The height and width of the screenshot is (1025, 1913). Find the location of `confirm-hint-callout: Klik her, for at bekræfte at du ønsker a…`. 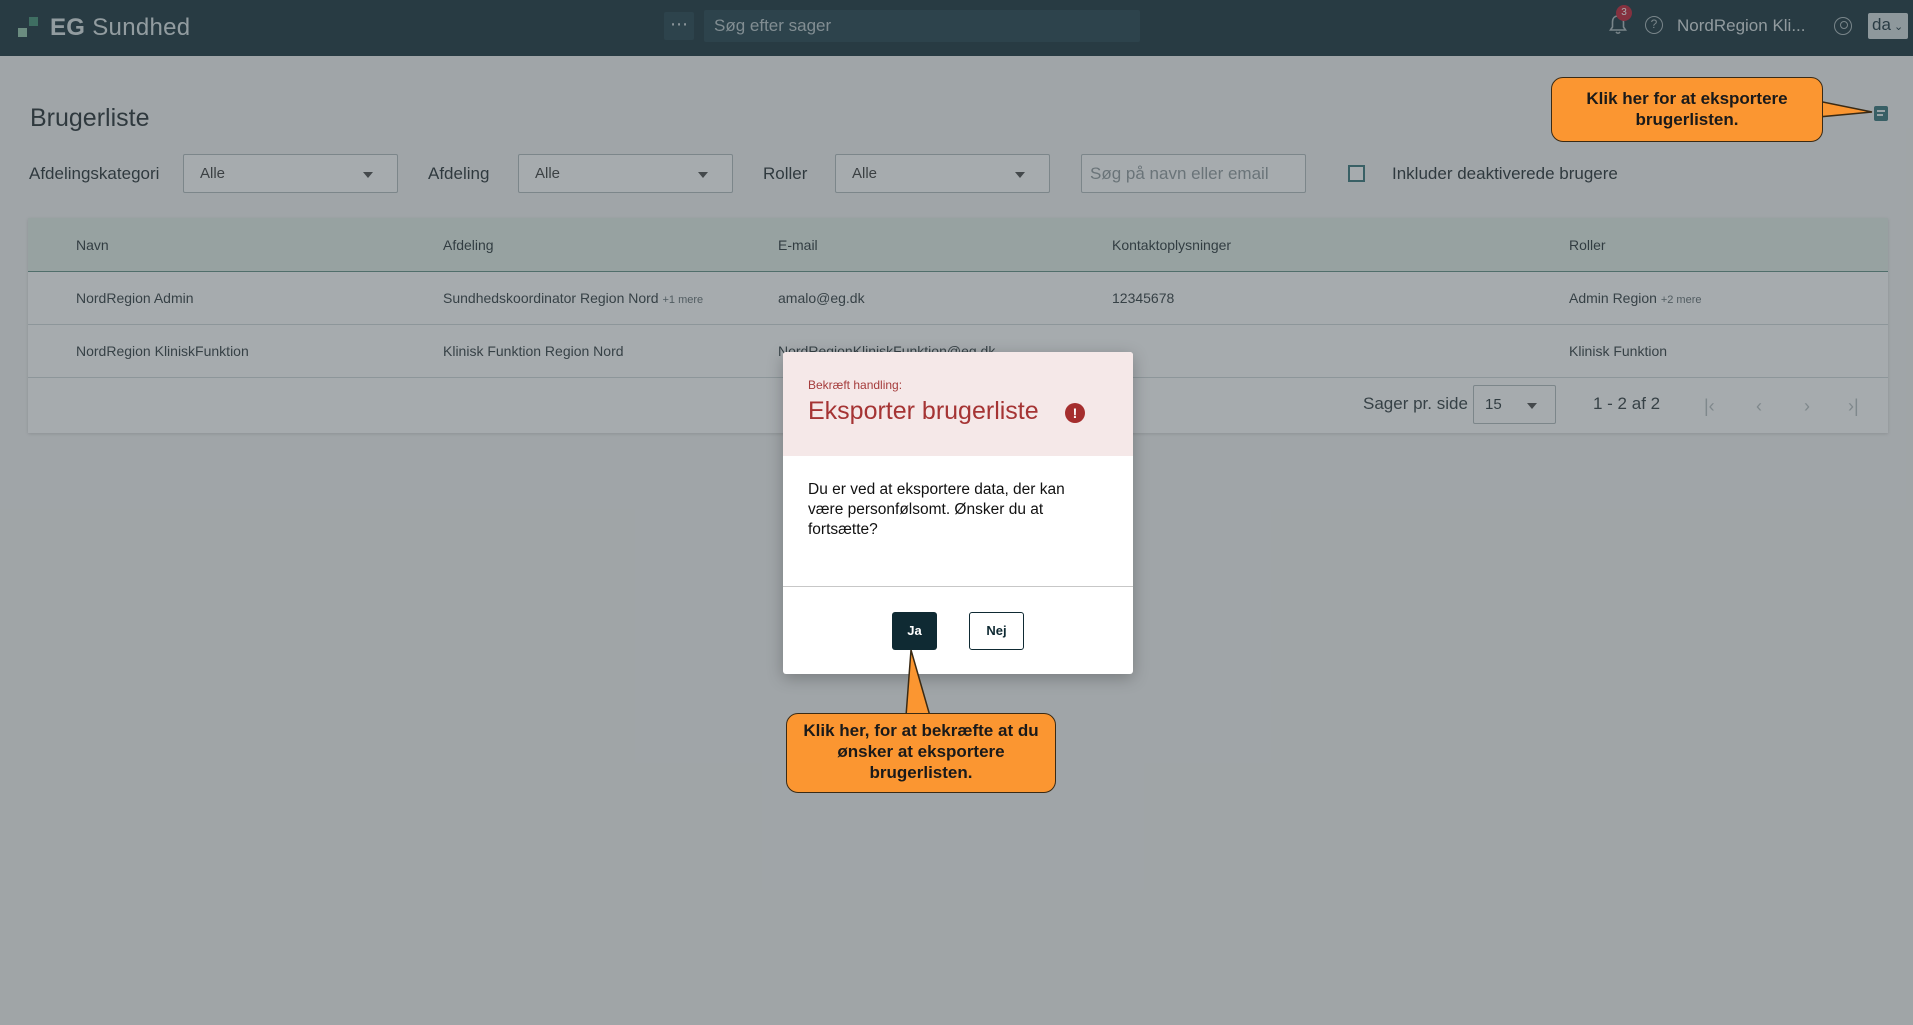

confirm-hint-callout: Klik her, for at bekræfte at du ønsker a… is located at coordinates (921, 753).